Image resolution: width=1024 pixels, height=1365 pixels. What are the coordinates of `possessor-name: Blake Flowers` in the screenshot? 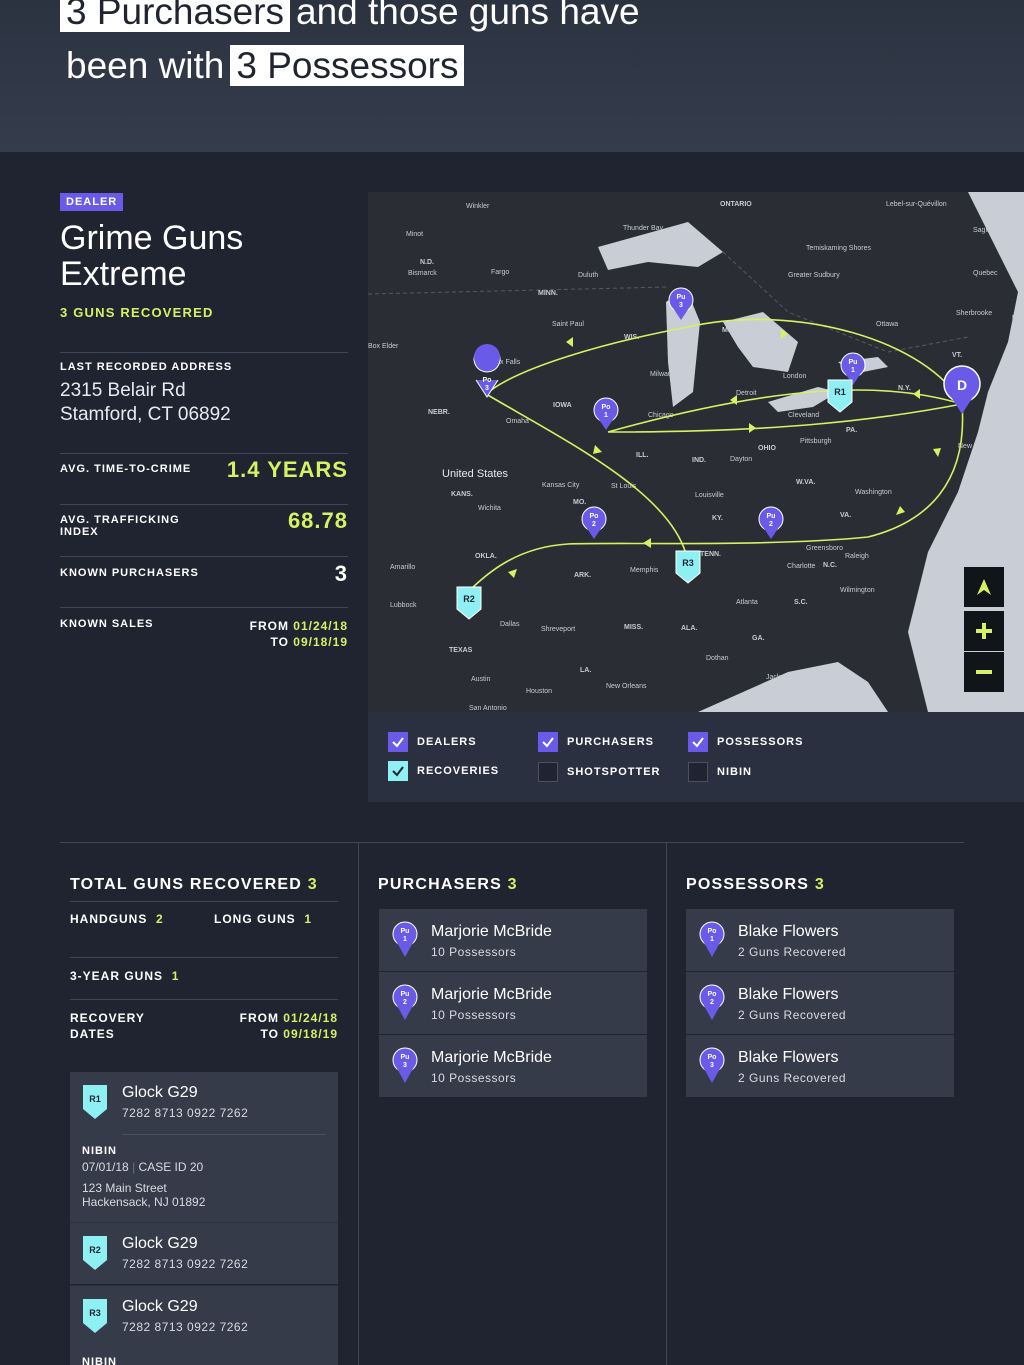 It's located at (788, 994).